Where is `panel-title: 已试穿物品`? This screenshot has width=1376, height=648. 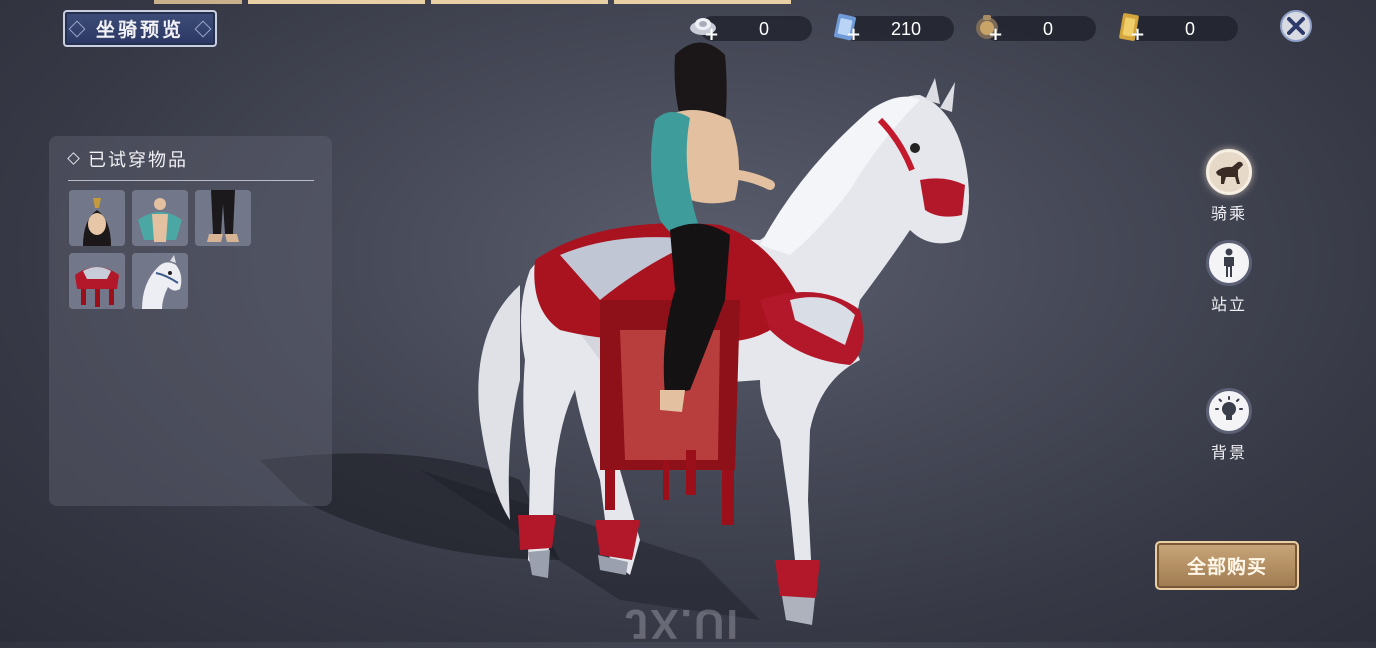 panel-title: 已试穿物品 is located at coordinates (127, 159).